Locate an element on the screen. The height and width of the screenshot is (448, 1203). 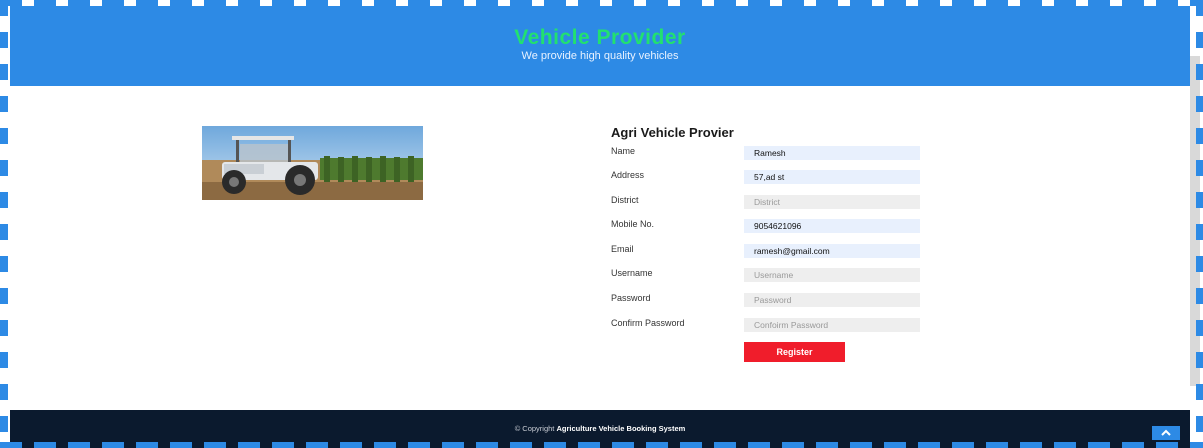
password-input is located at coordinates (832, 300).